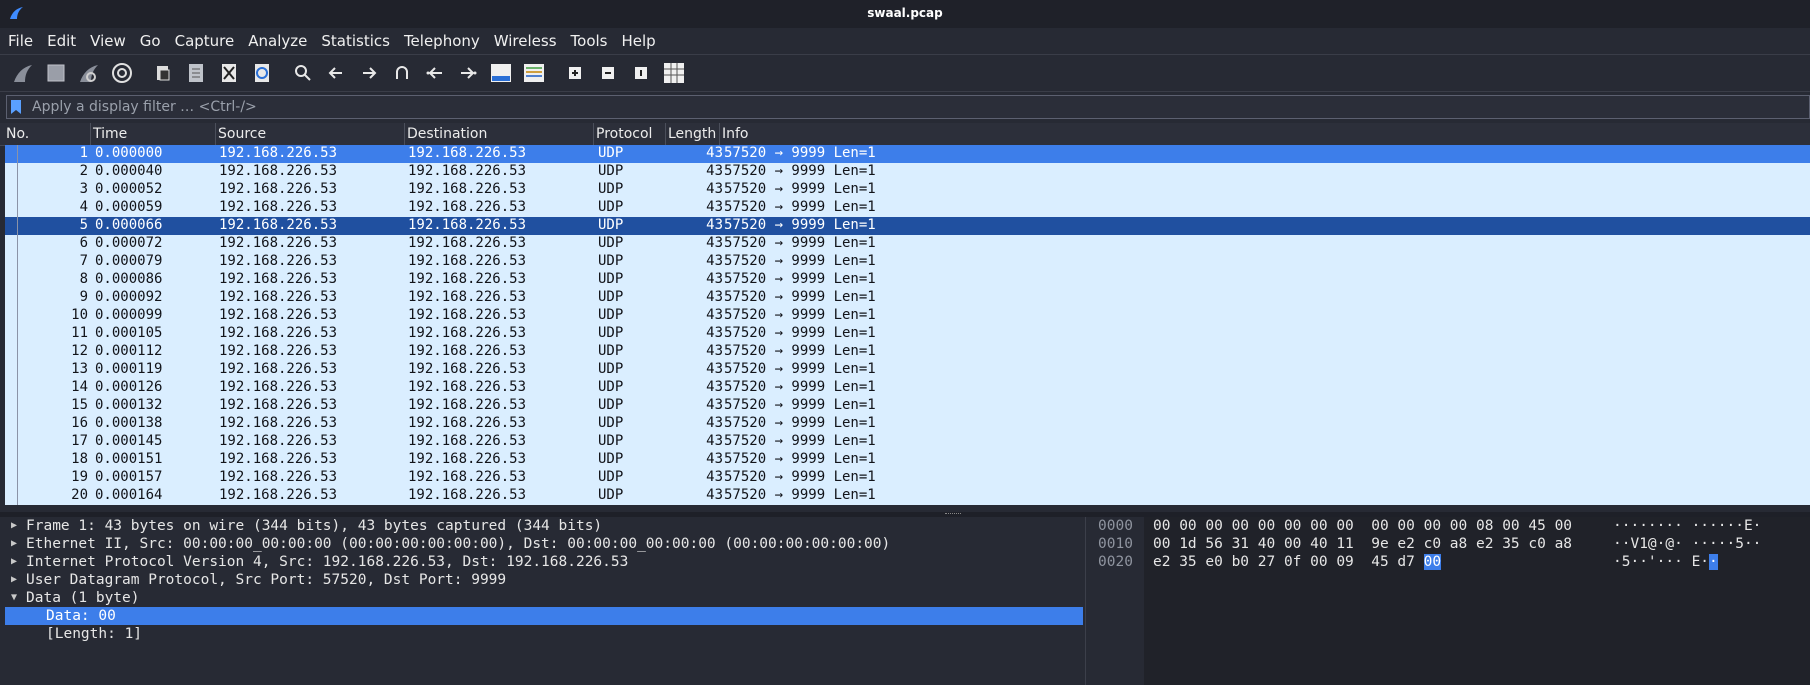 Image resolution: width=1810 pixels, height=685 pixels. Describe the element at coordinates (435, 73) in the screenshot. I see `go-first-packet-icon` at that location.